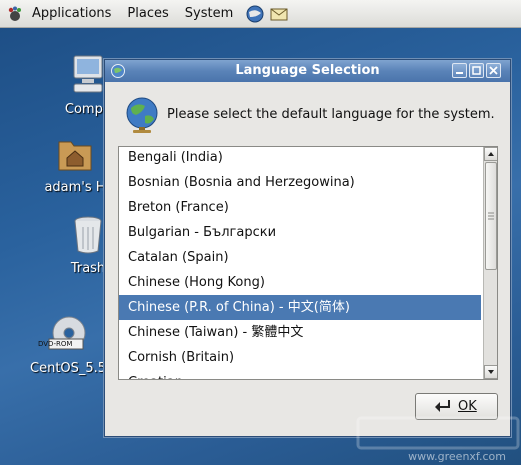 This screenshot has height=465, width=521. I want to click on menu-places: Places, so click(147, 13).